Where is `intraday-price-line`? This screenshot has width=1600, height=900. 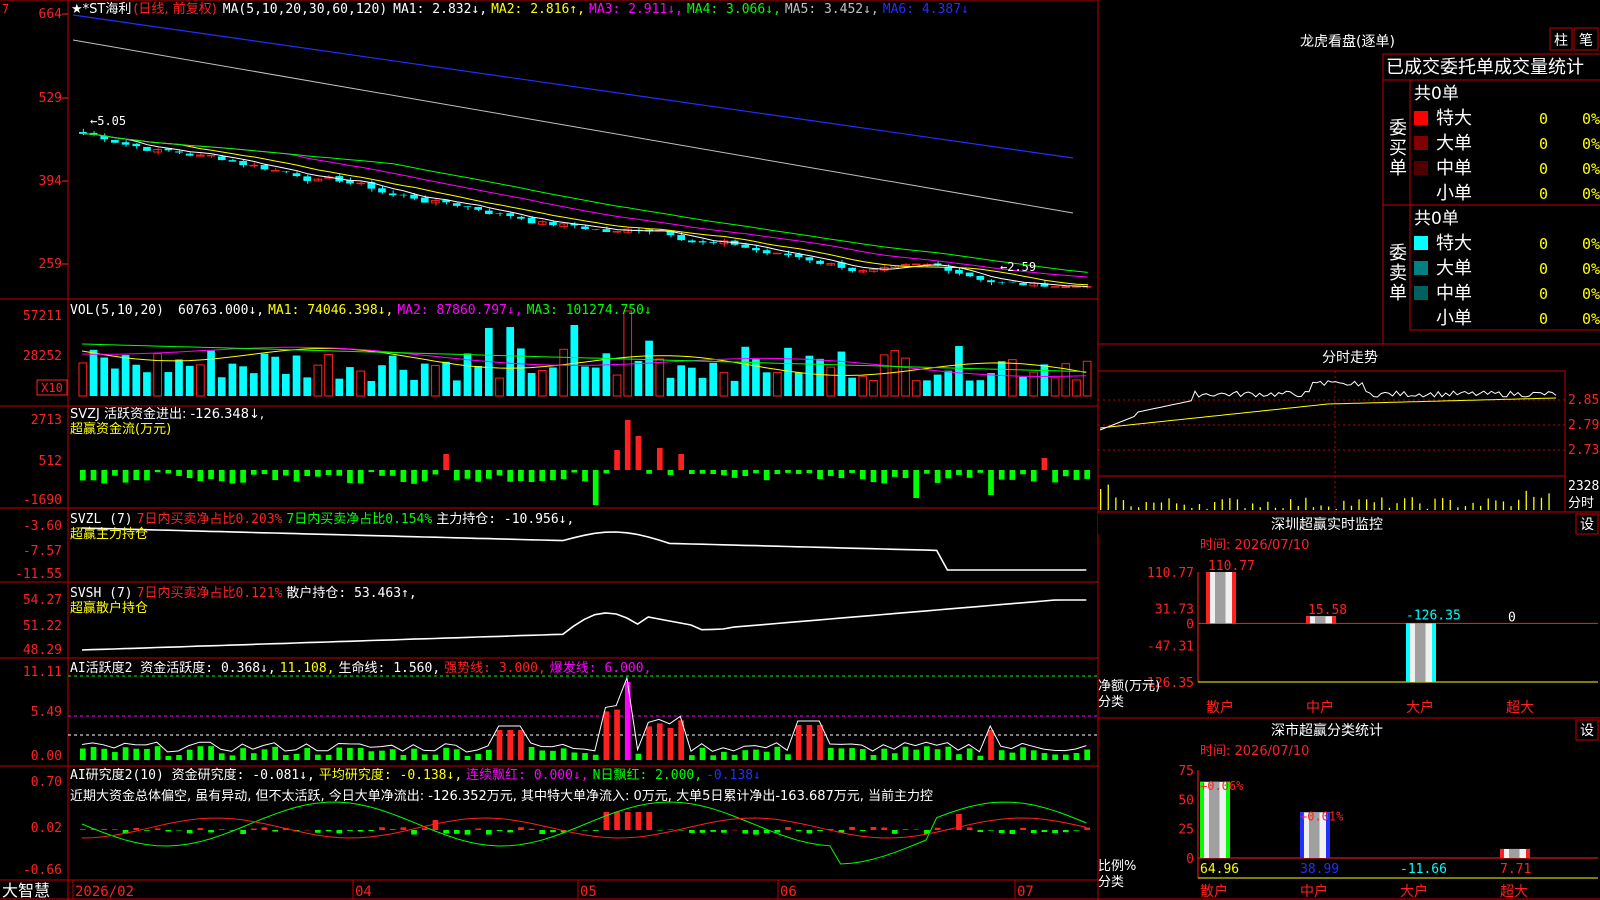
intraday-price-line is located at coordinates (1328, 405).